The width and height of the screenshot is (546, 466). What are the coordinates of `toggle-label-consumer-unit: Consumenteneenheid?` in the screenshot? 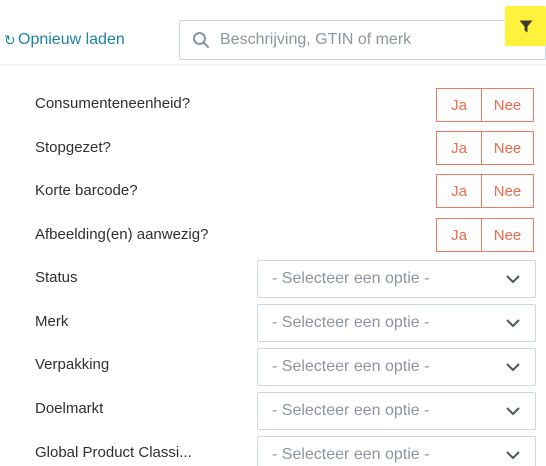 It's located at (113, 103).